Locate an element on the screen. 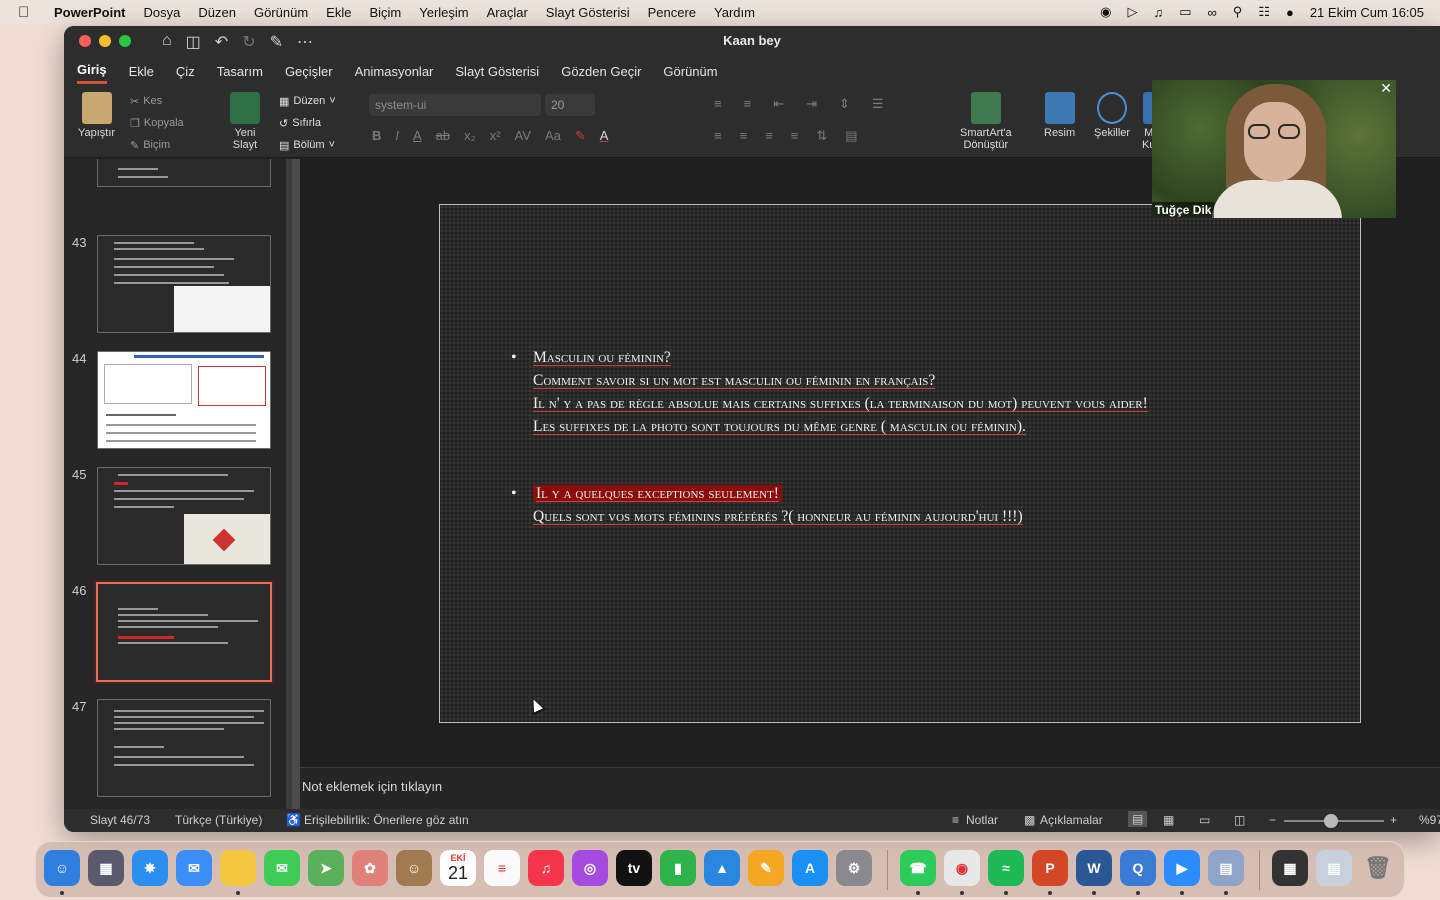 The height and width of the screenshot is (900, 1440). notes-button: Notlar is located at coordinates (982, 820).